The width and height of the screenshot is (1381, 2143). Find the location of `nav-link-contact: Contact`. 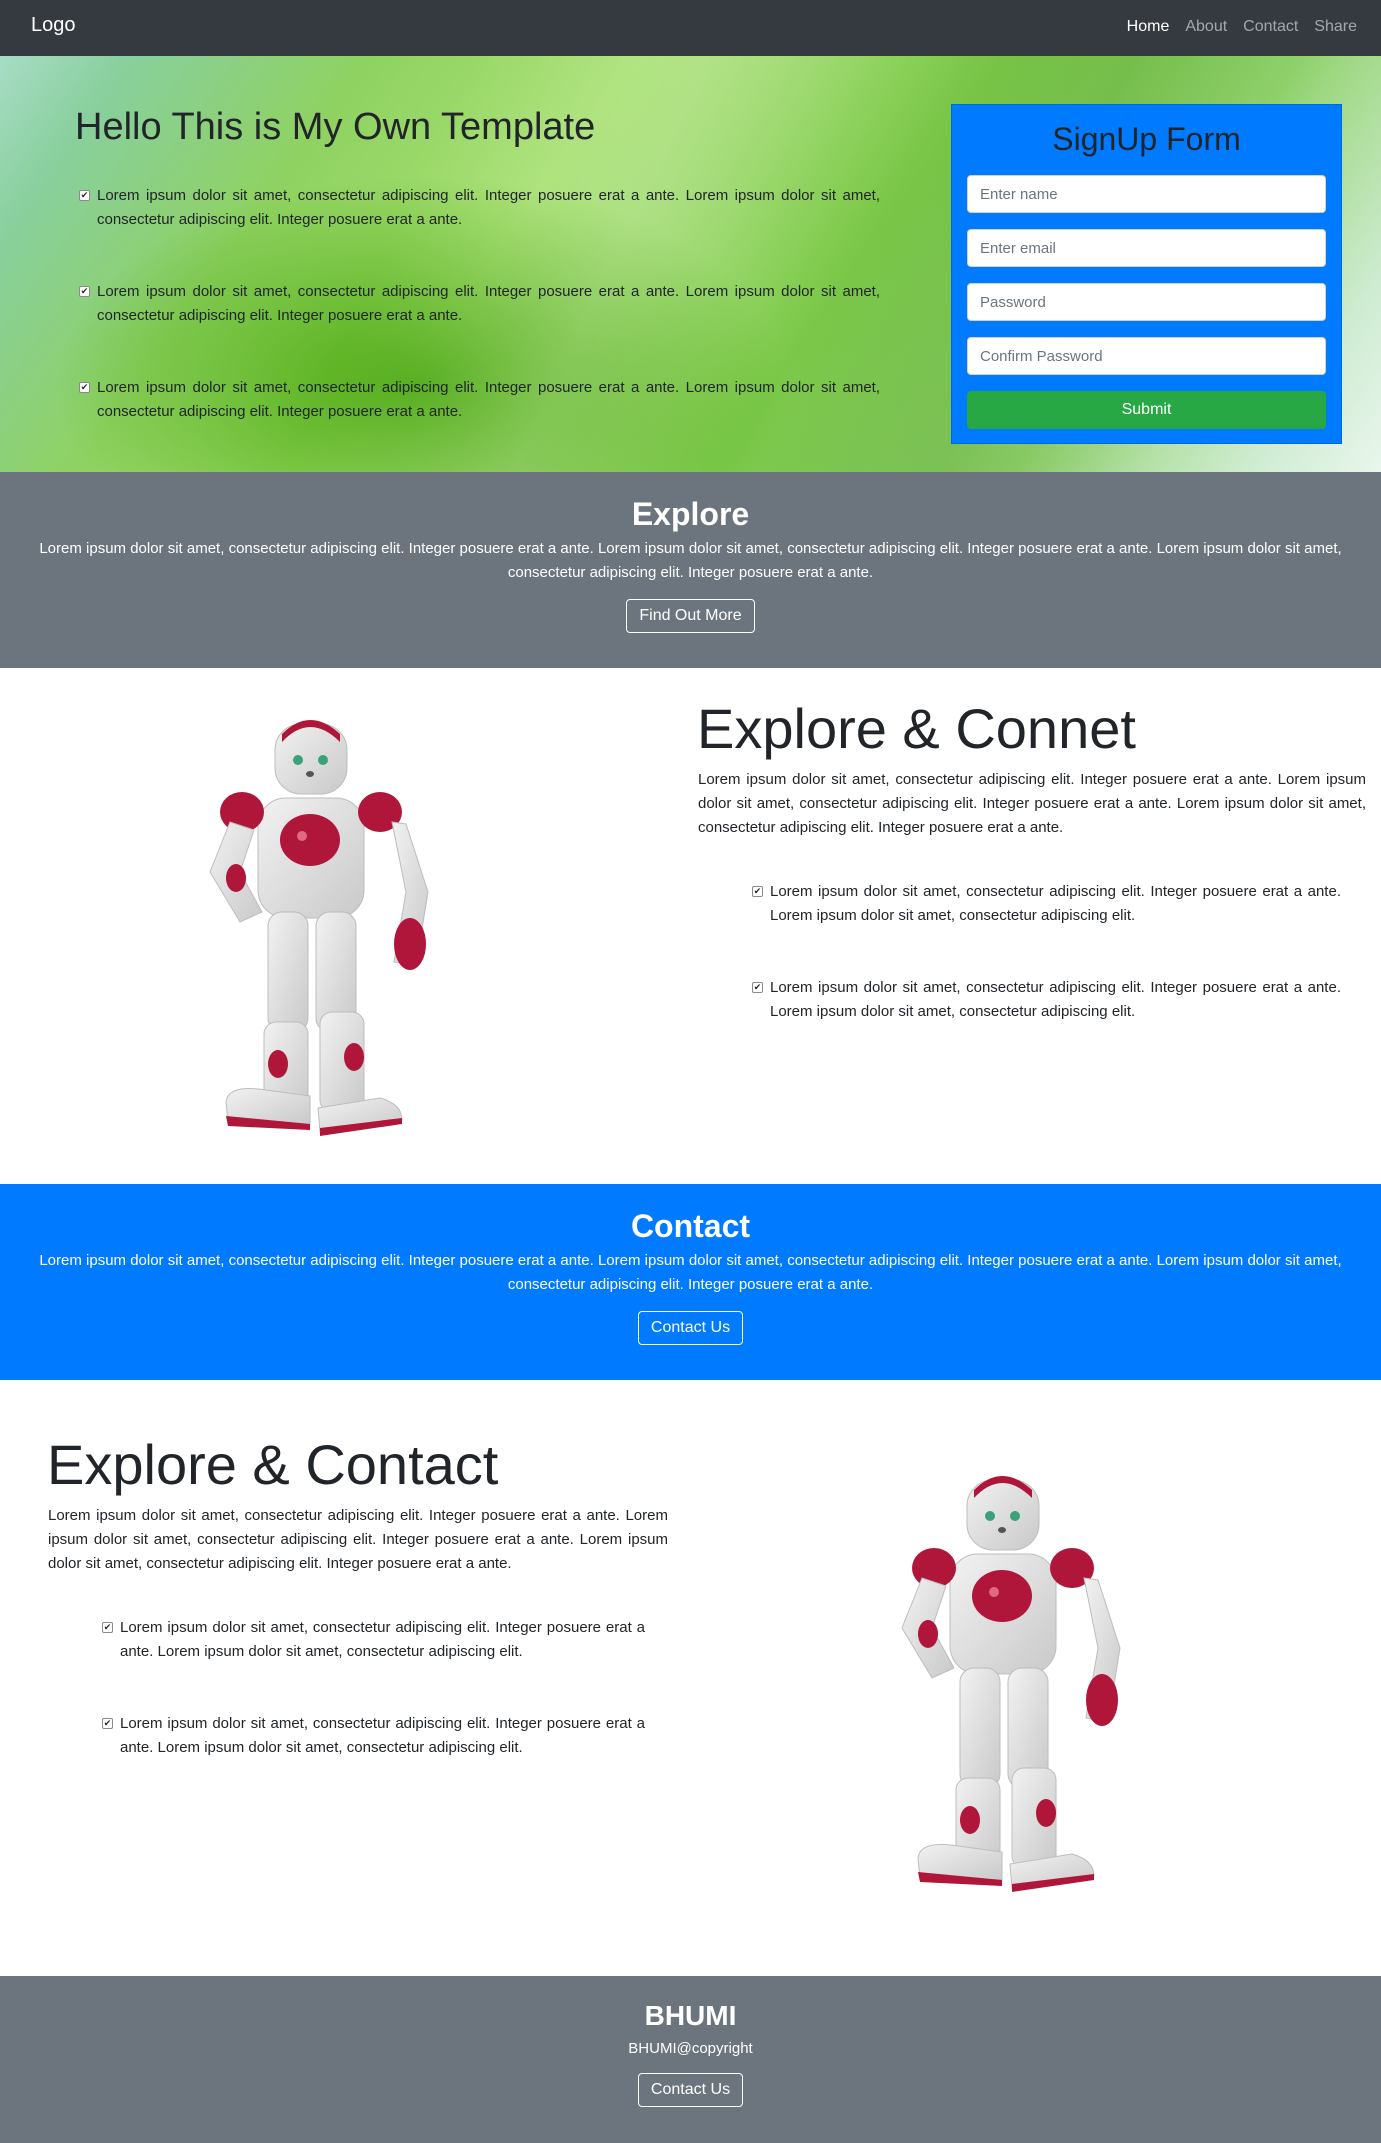

nav-link-contact: Contact is located at coordinates (1270, 27).